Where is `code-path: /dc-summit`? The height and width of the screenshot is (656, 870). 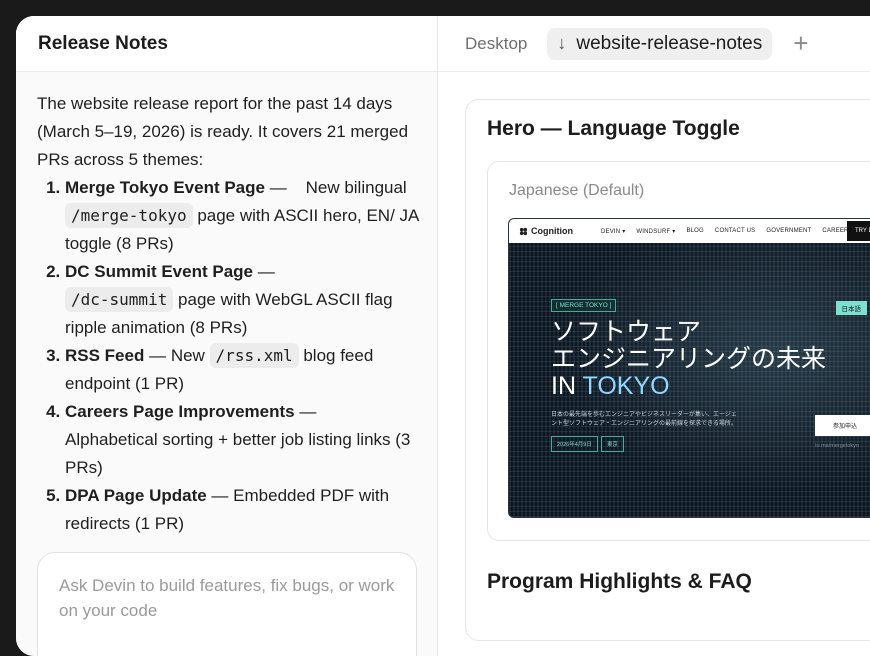
code-path: /dc-summit is located at coordinates (119, 299).